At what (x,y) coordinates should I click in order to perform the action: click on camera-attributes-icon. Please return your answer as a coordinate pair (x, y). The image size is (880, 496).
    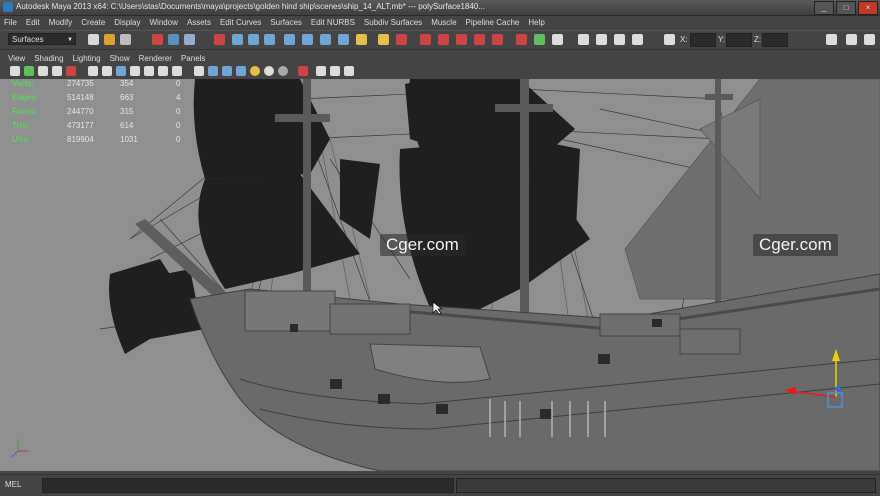
    Looking at the image, I should click on (29, 71).